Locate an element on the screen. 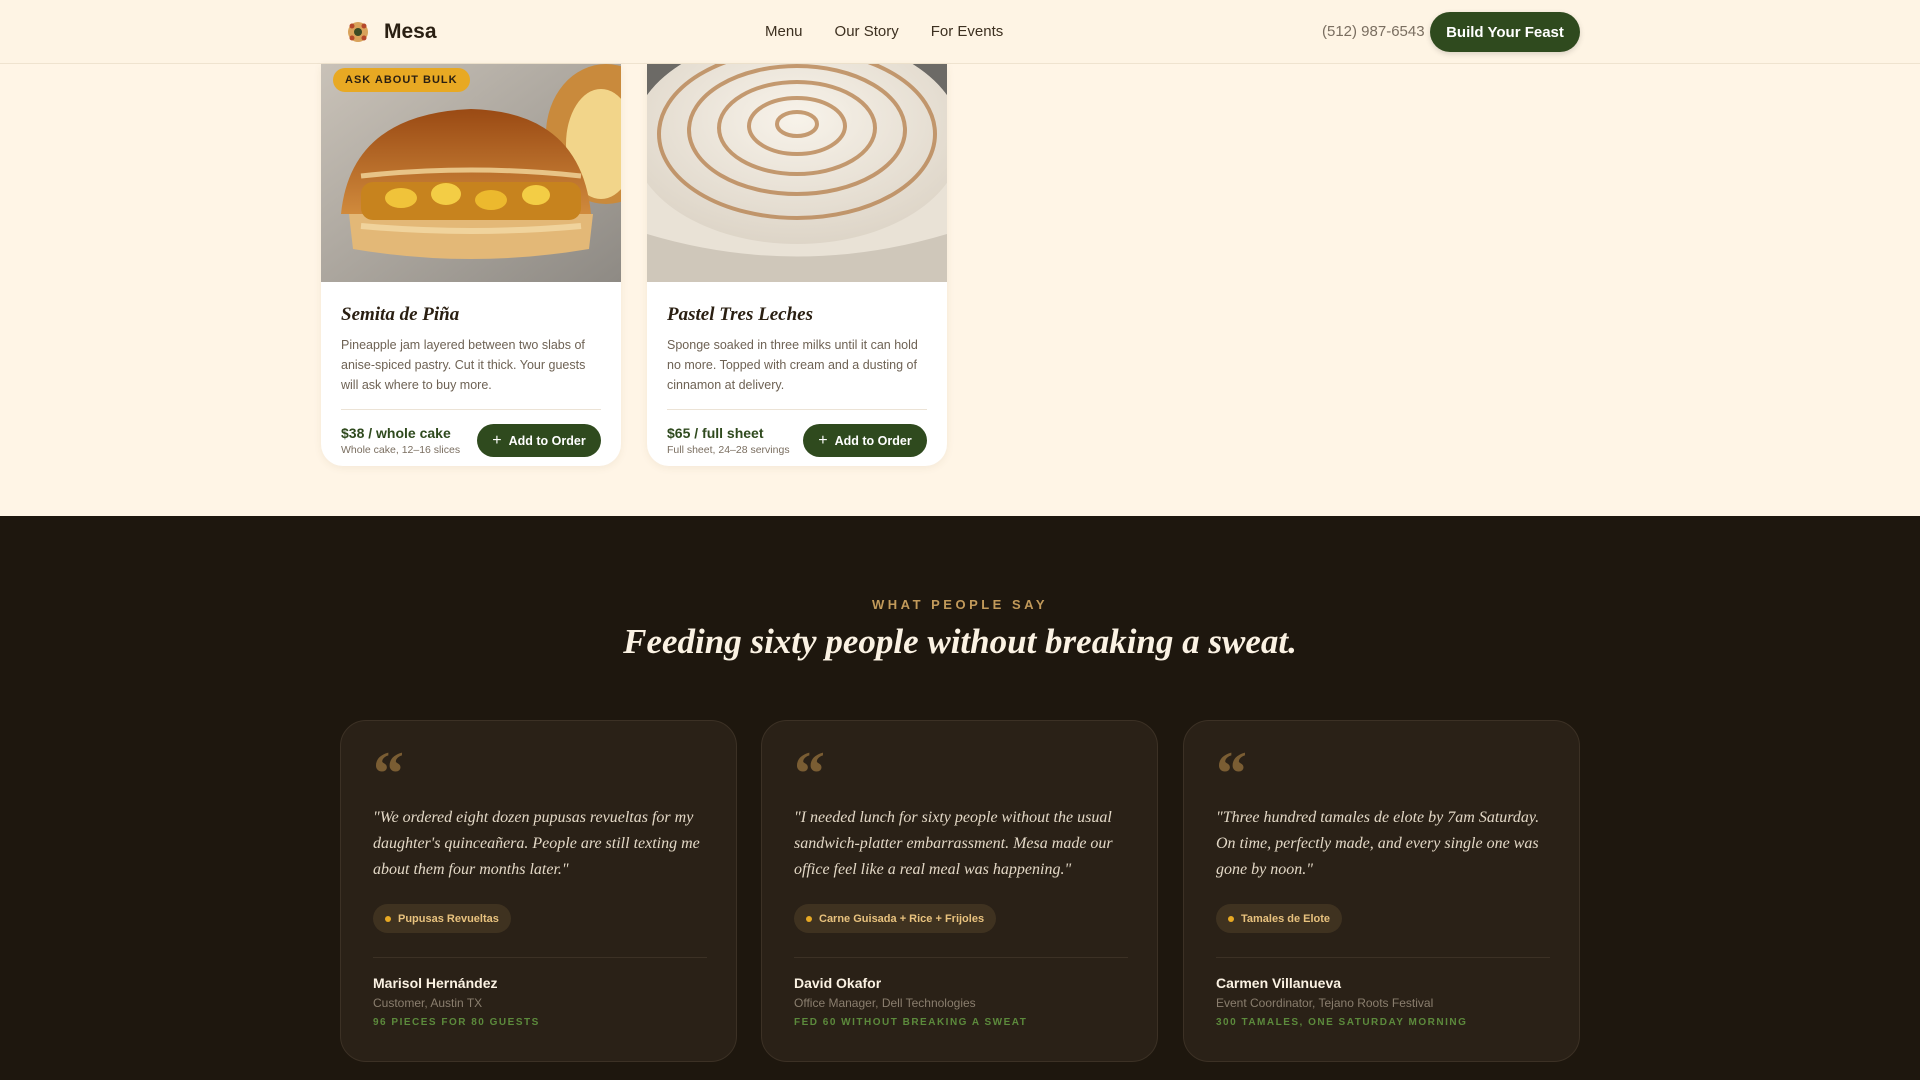  main-nav: Menu Our Story For Events is located at coordinates (884, 31).